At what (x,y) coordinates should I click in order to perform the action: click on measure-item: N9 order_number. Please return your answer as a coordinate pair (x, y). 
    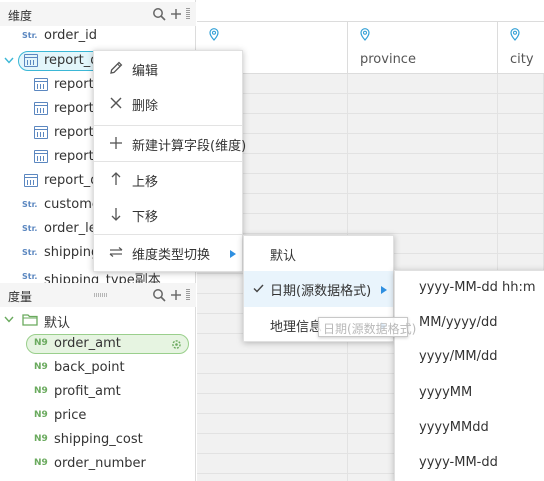
    Looking at the image, I should click on (98, 464).